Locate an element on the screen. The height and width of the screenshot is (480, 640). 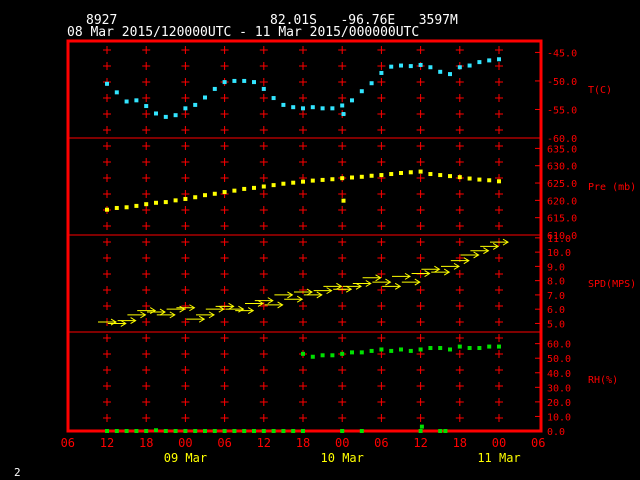
y-tick-label: -60.0 is located at coordinates (562, 139).